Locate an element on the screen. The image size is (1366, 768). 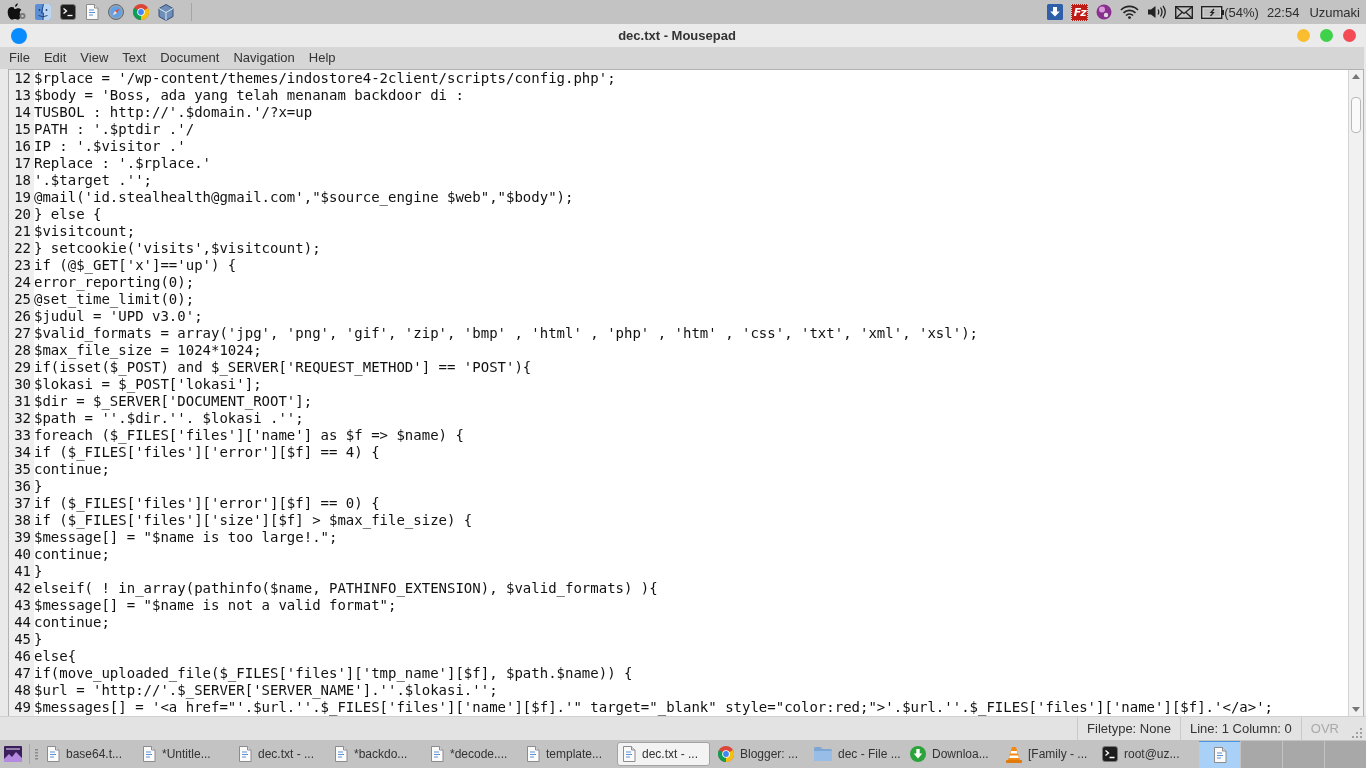
traffic-cone-icon is located at coordinates (1014, 754).